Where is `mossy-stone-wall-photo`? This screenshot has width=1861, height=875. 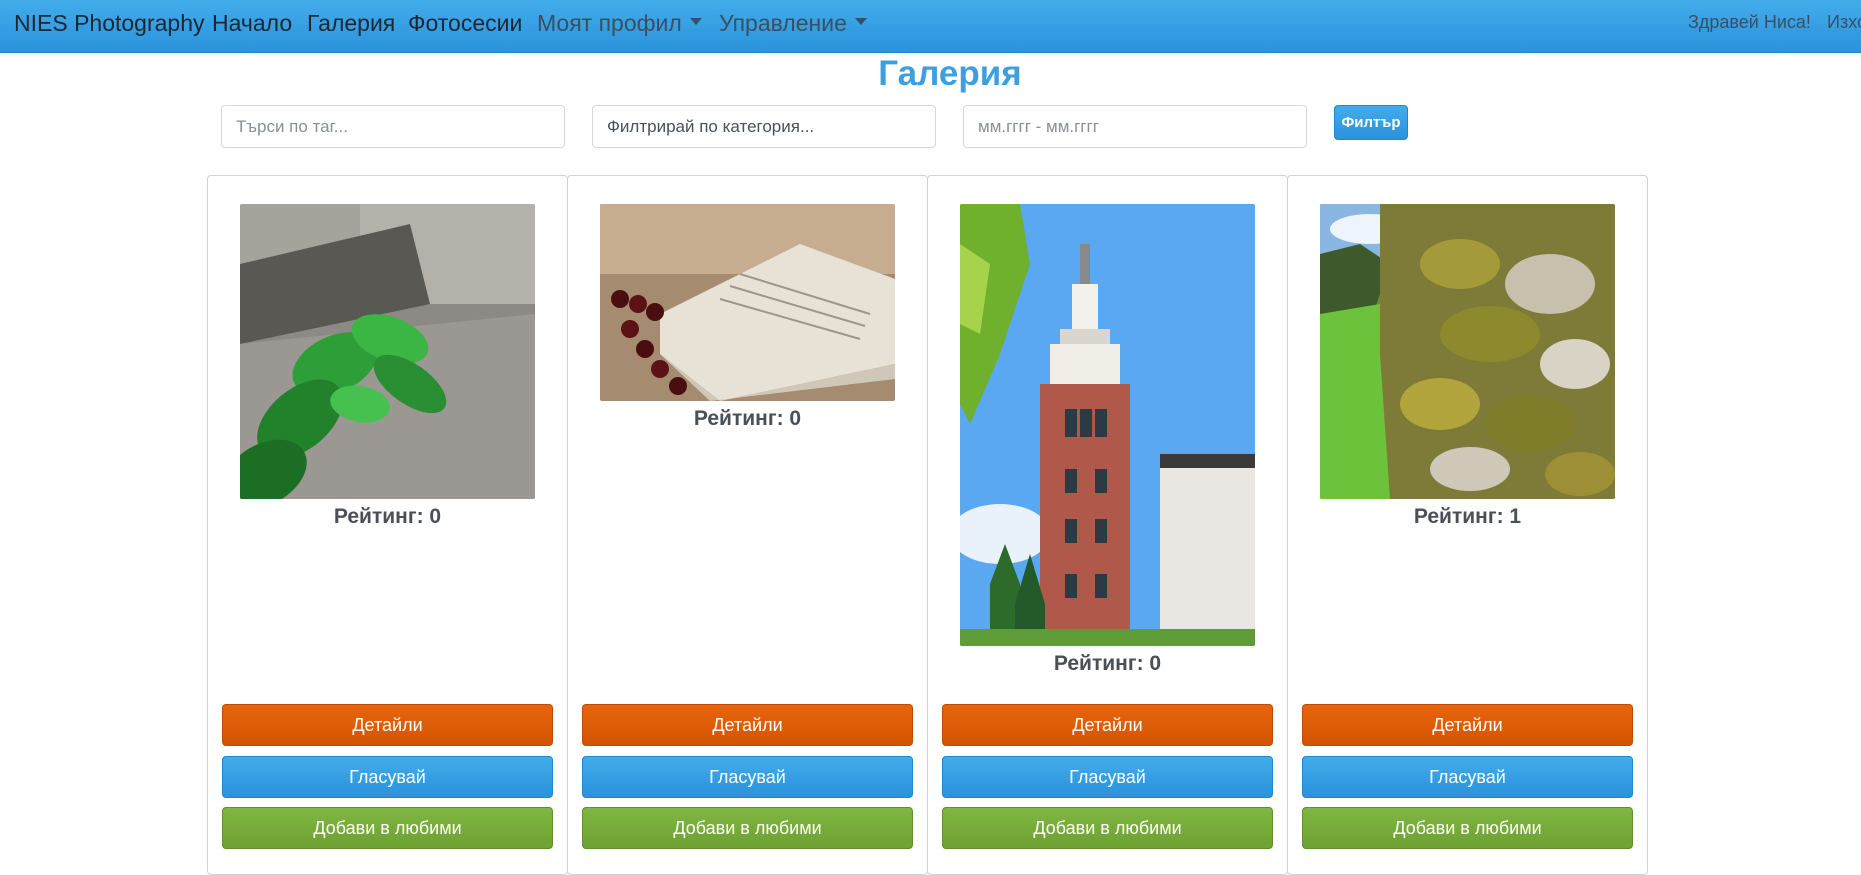
mossy-stone-wall-photo is located at coordinates (1467, 351).